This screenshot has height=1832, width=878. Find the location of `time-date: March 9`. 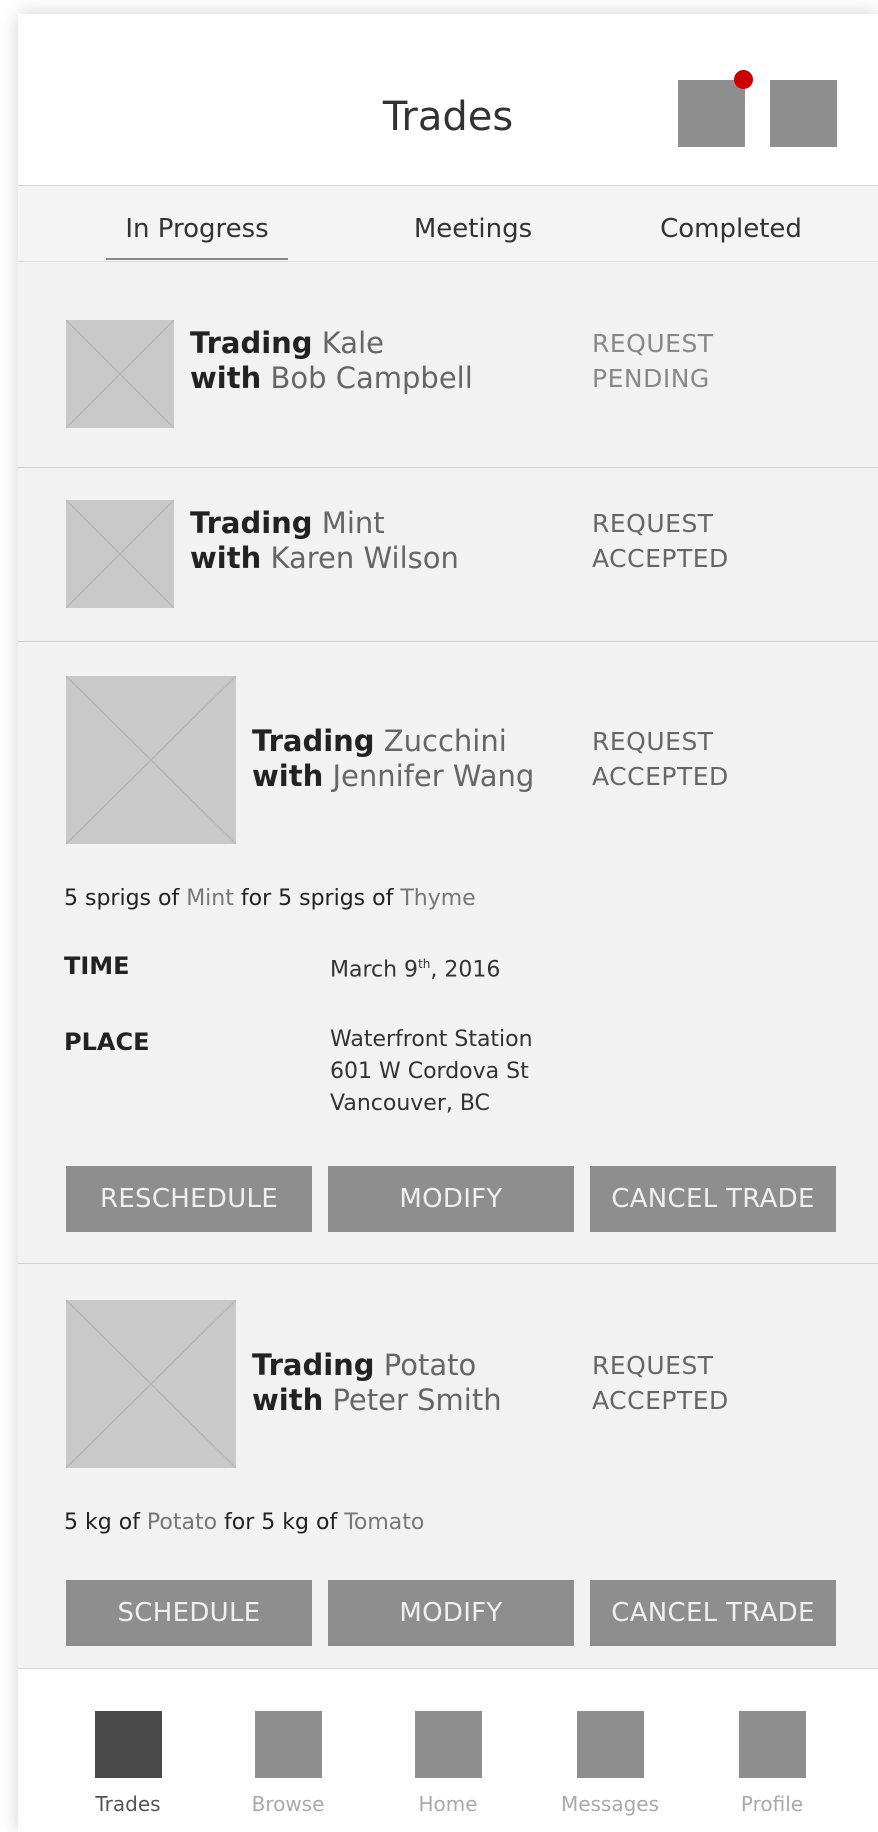

time-date: March 9 is located at coordinates (374, 970).